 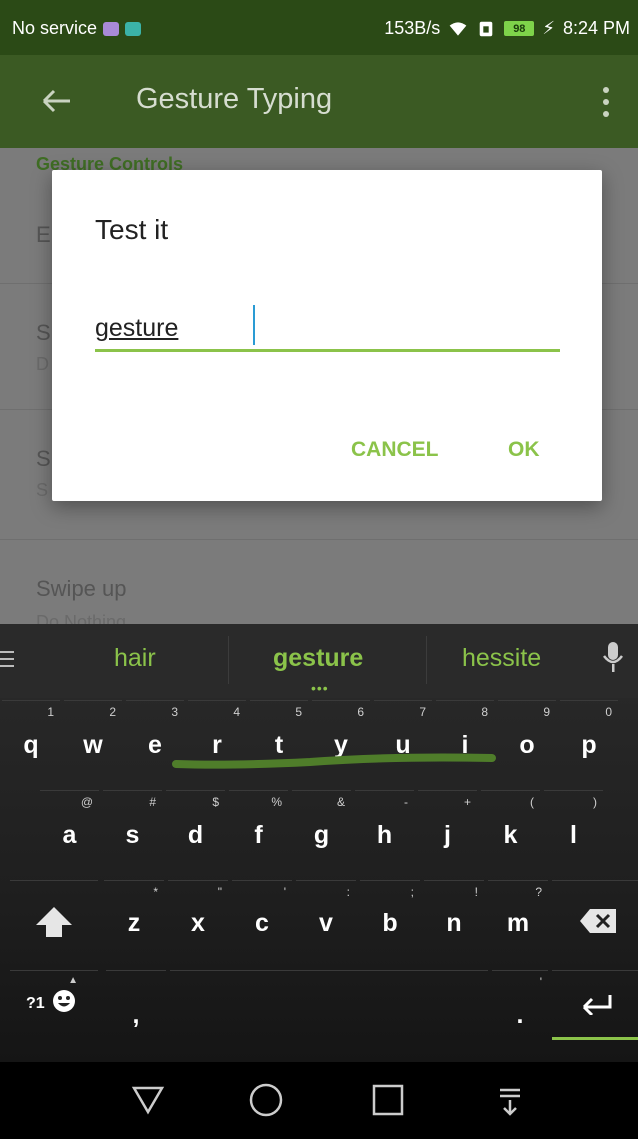 What do you see at coordinates (54, 920) in the screenshot?
I see `shift-key` at bounding box center [54, 920].